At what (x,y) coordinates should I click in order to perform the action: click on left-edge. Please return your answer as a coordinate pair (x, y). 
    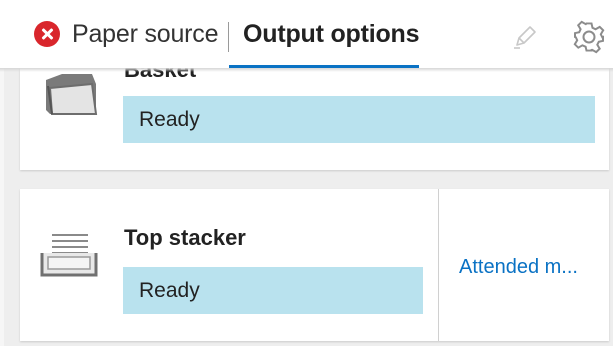
    Looking at the image, I should click on (2, 207).